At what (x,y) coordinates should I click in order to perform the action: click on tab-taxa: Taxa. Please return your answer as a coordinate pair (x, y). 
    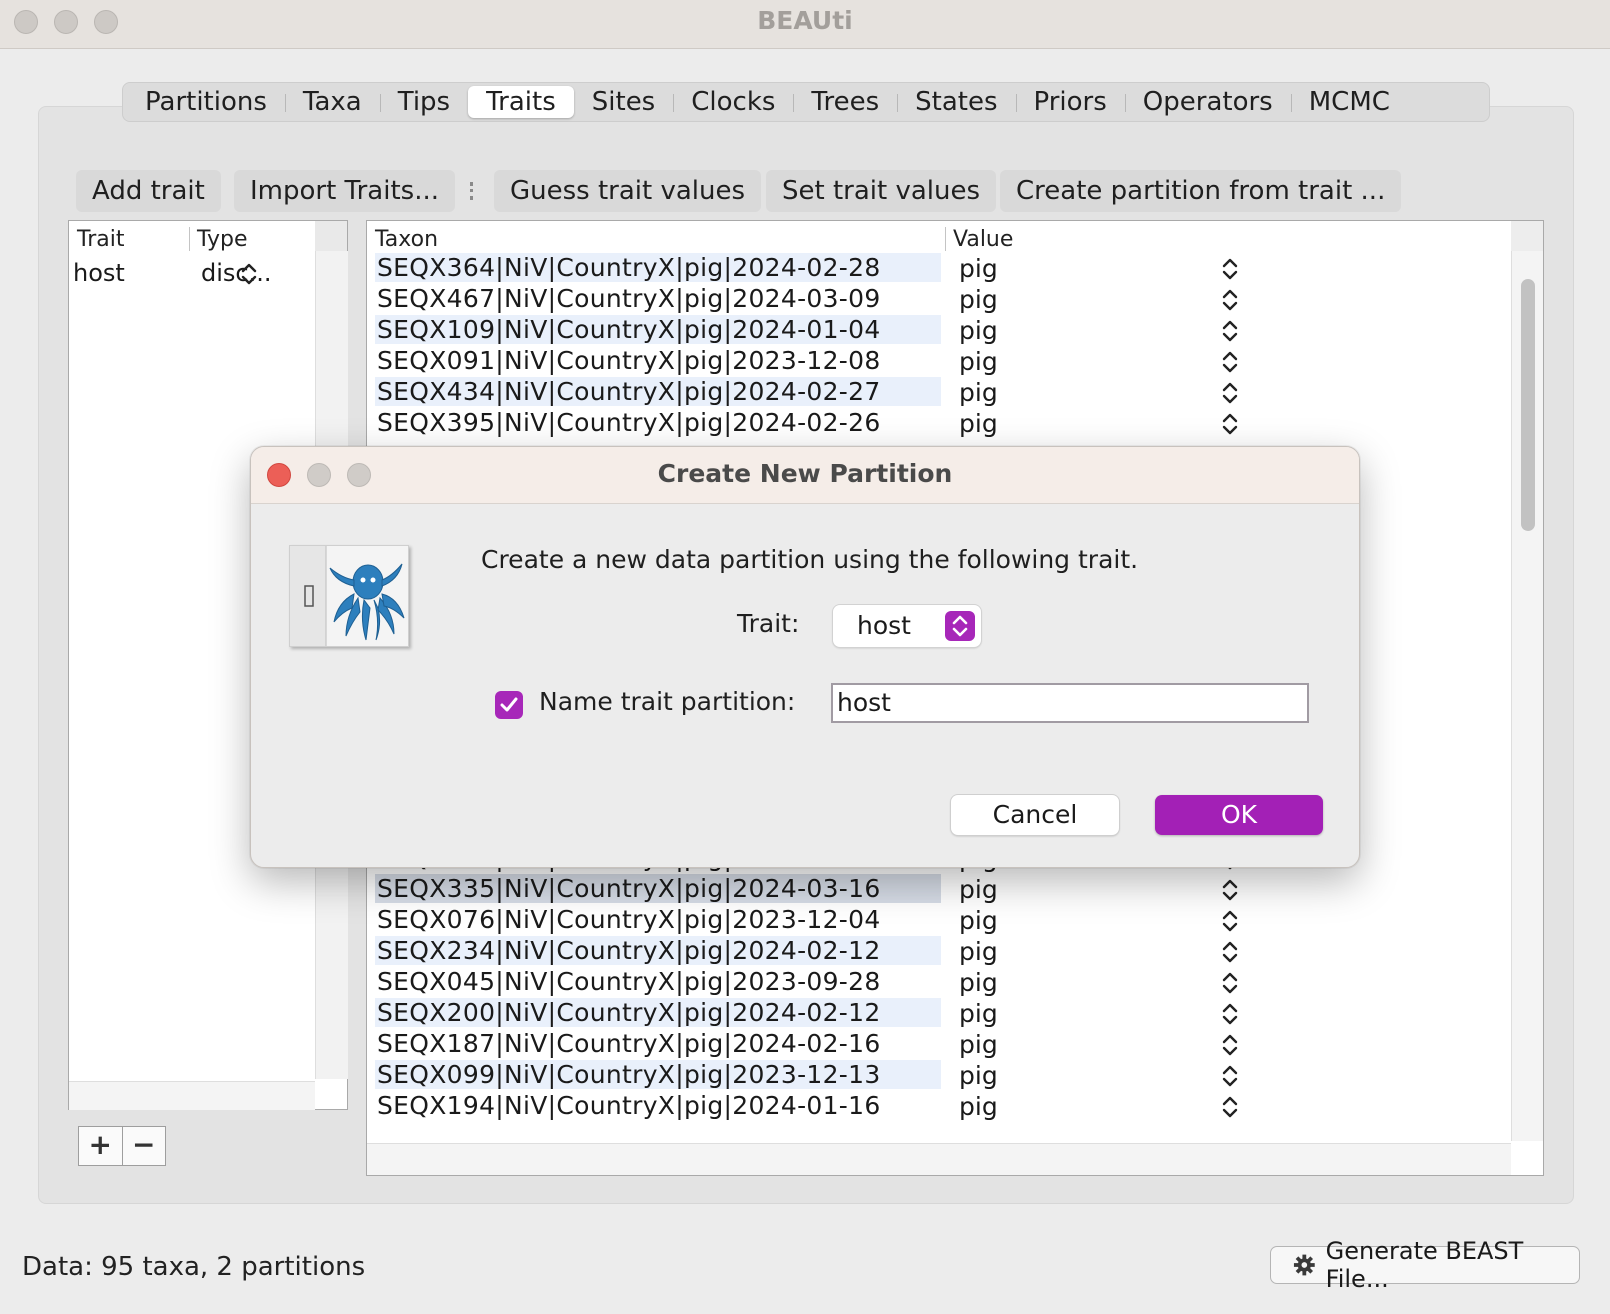
    Looking at the image, I should click on (332, 102).